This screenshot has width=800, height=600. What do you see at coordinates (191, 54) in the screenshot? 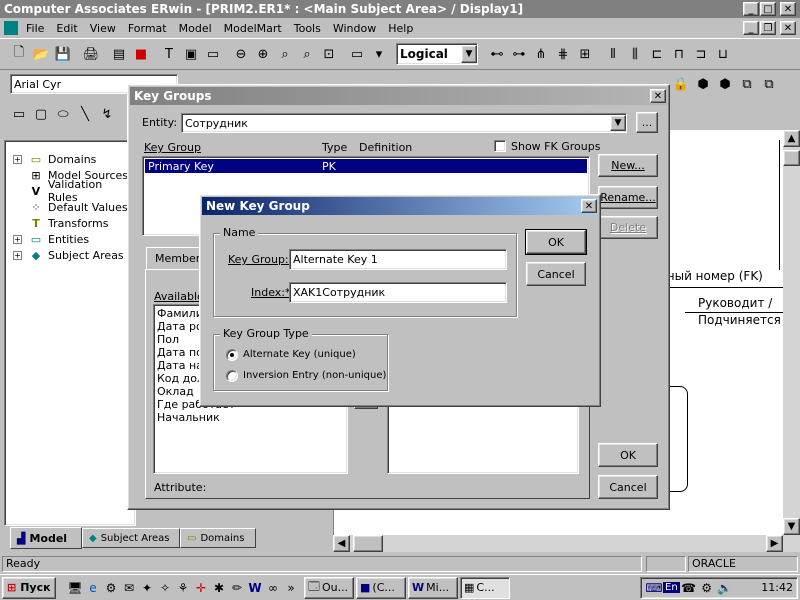
I see `box-icon: ▣` at bounding box center [191, 54].